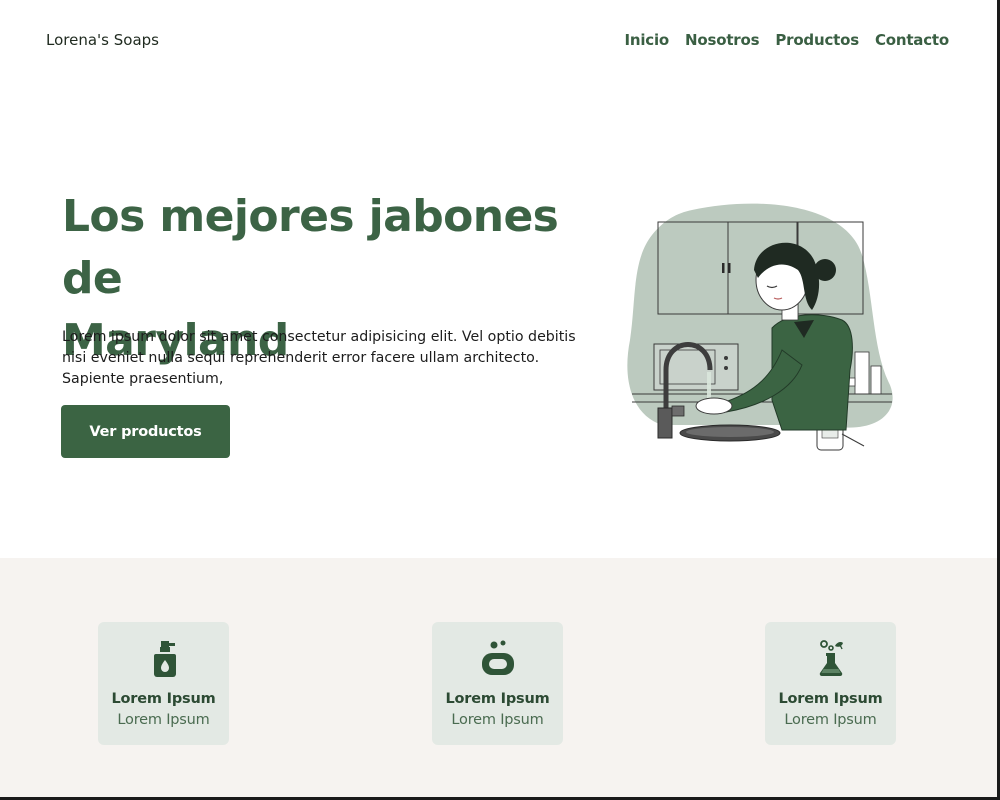  What do you see at coordinates (722, 40) in the screenshot?
I see `nav-link-nosotros: Nosotros` at bounding box center [722, 40].